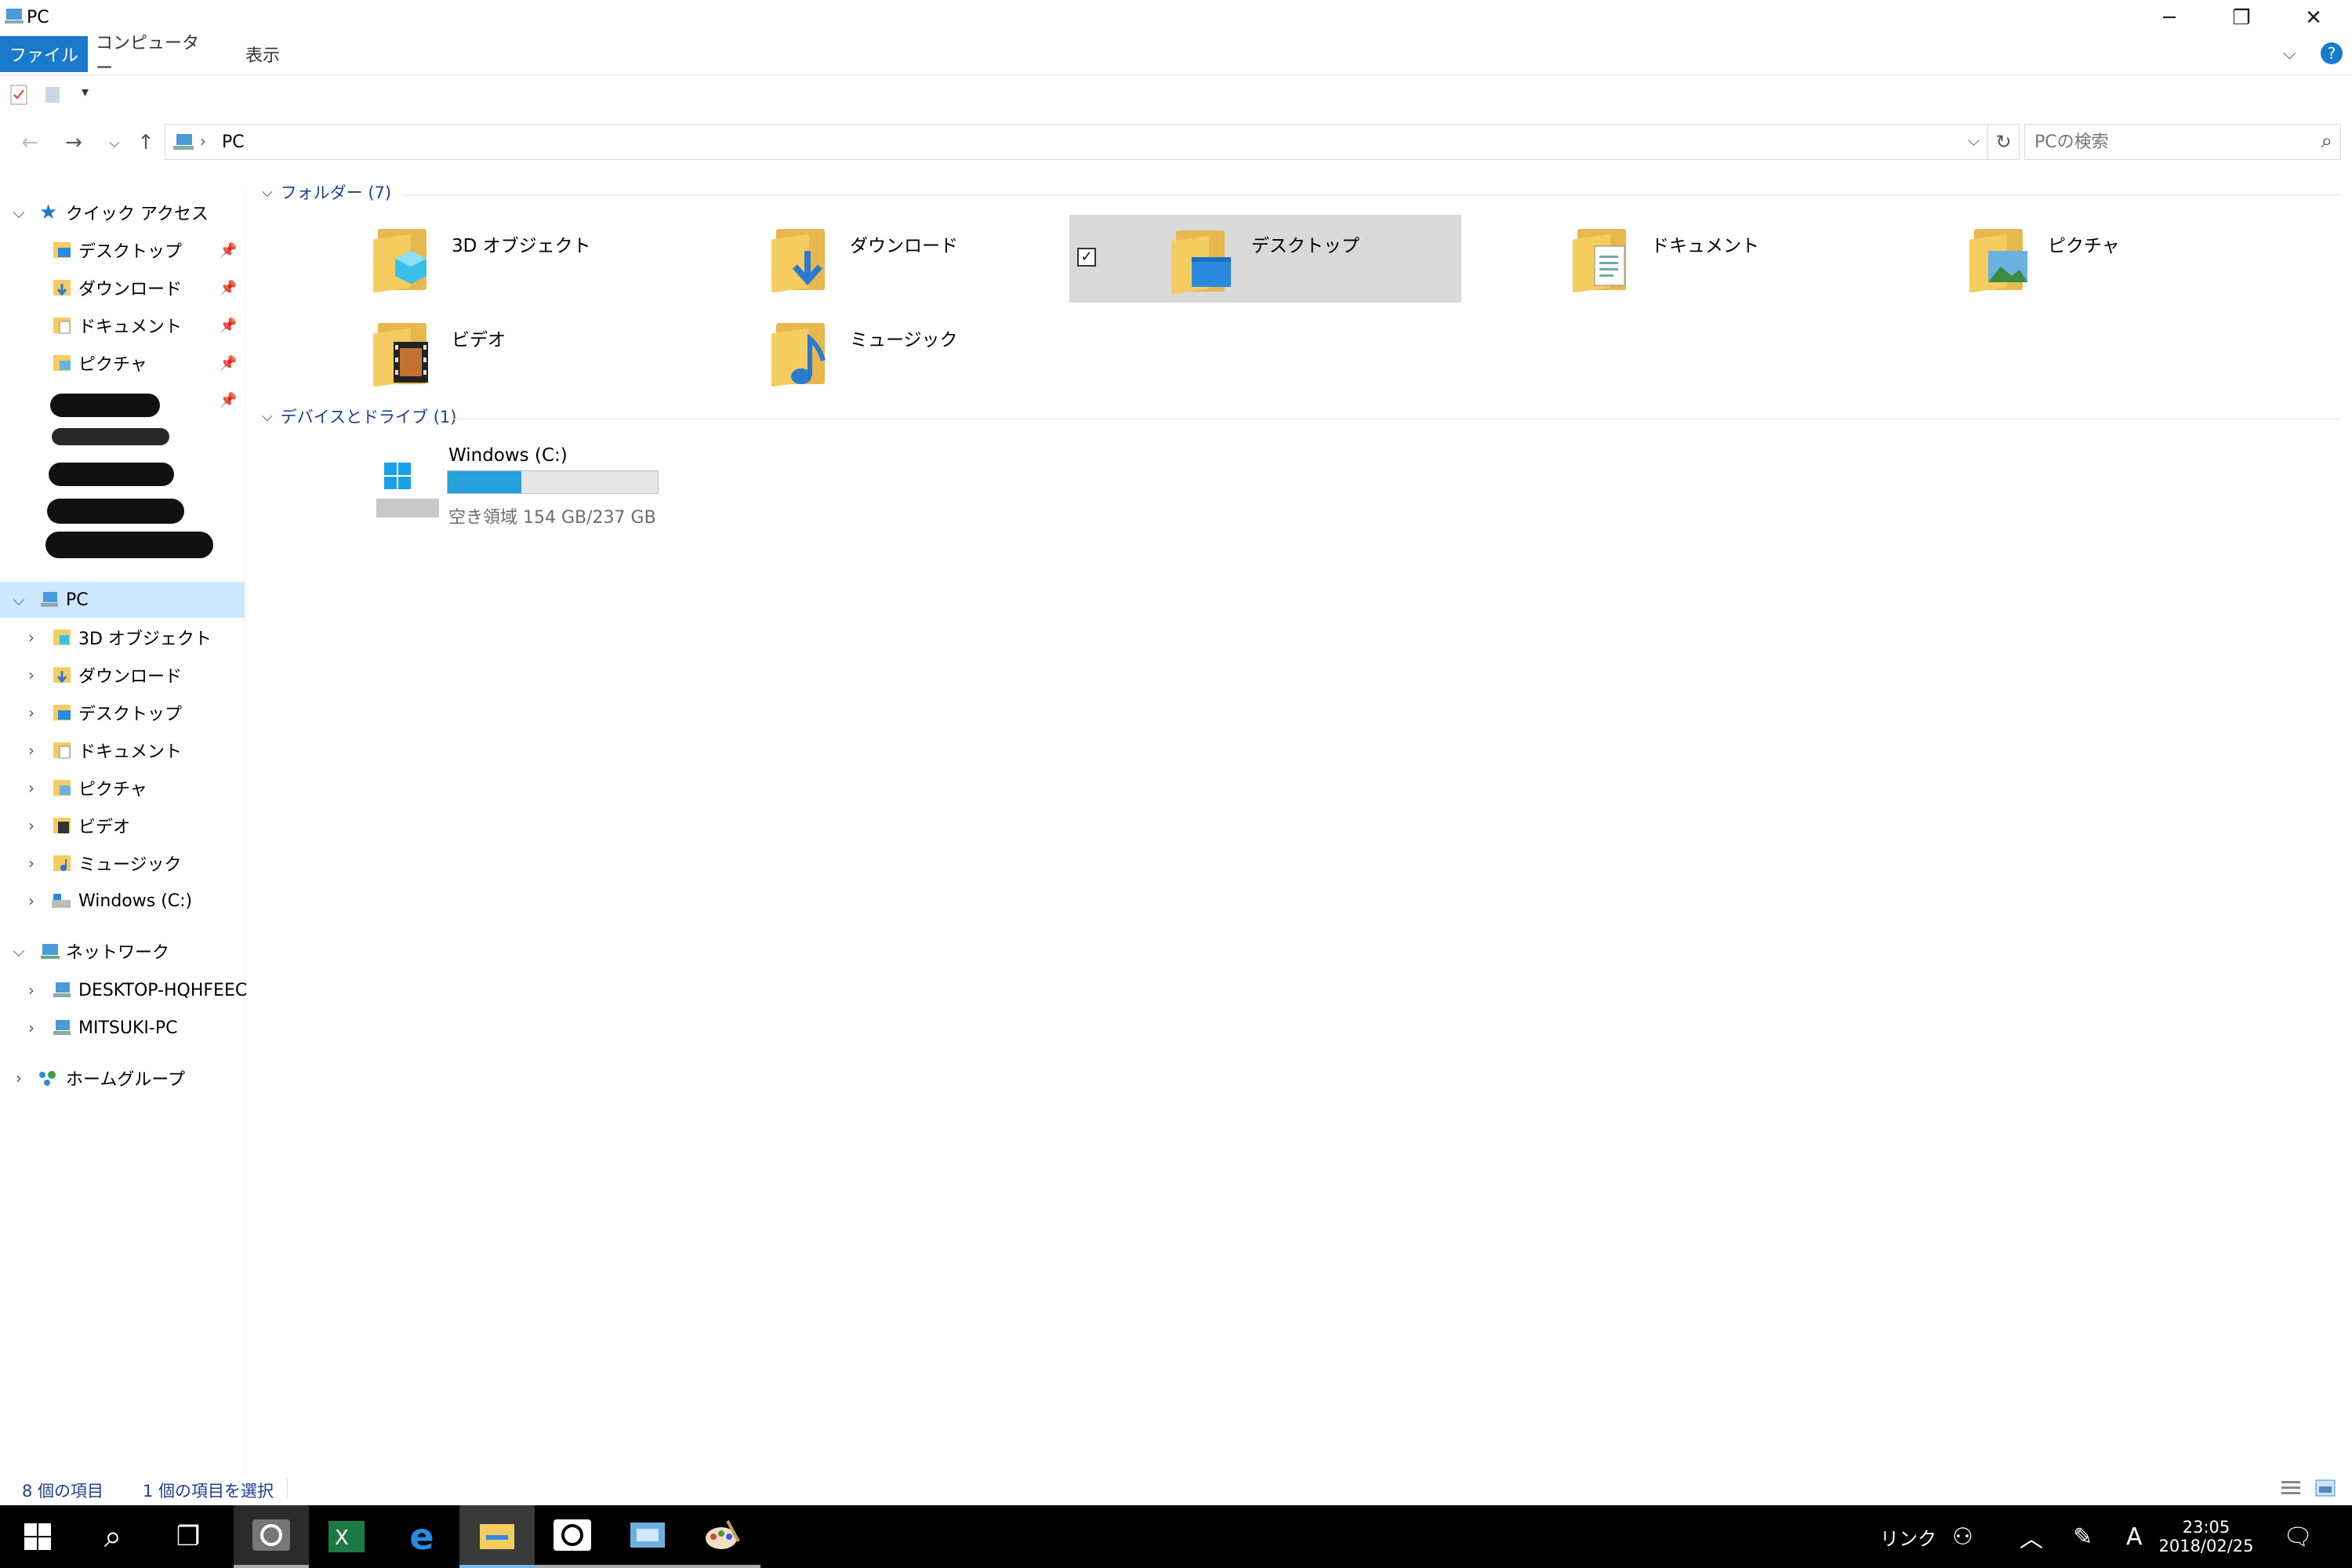  Describe the element at coordinates (122, 363) in the screenshot. I see `nav-item-pictures: ピクチャ 📌` at that location.